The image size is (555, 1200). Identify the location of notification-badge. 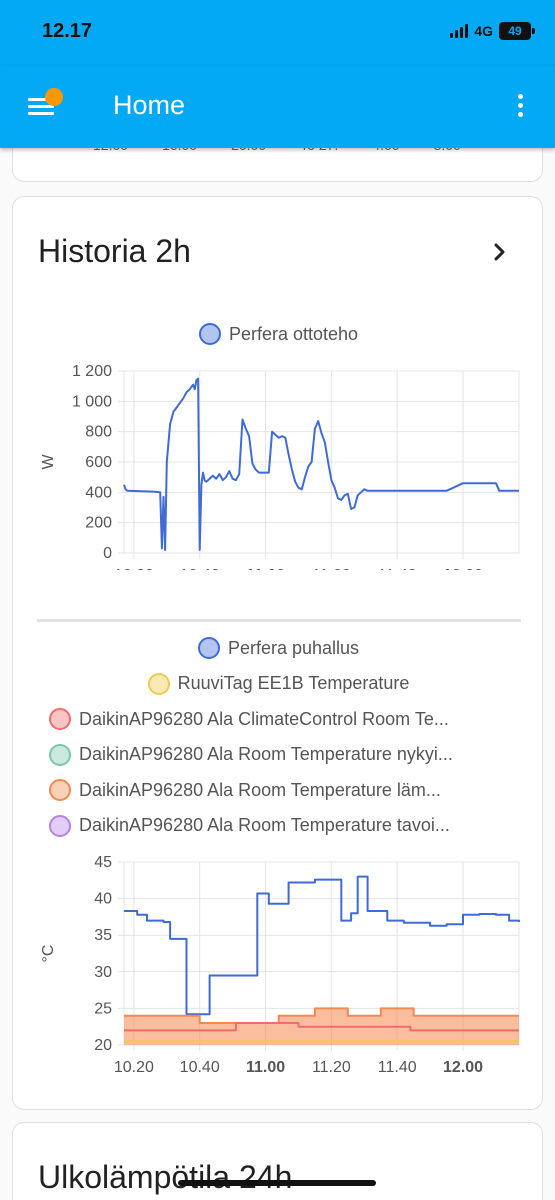
(54, 97).